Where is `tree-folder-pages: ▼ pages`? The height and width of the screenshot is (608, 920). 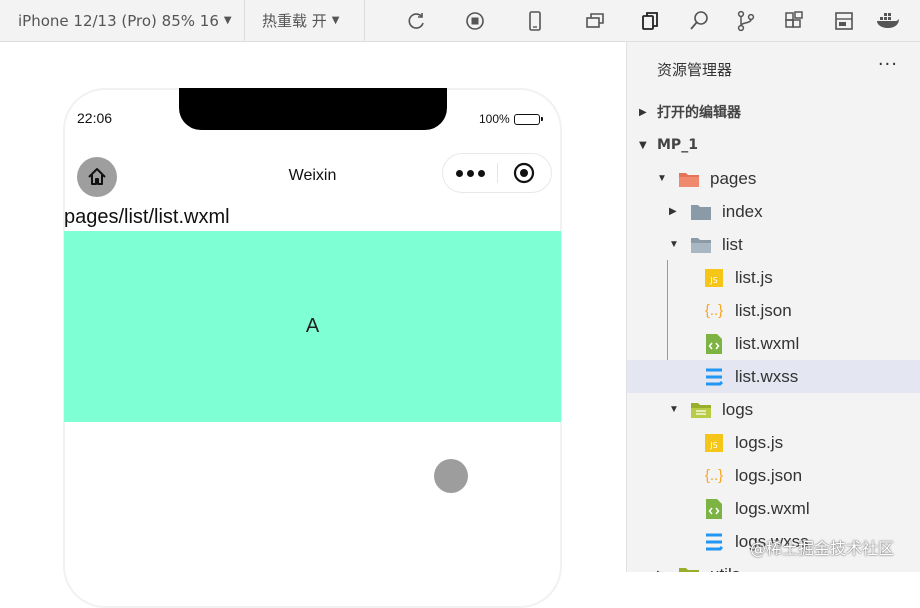 tree-folder-pages: ▼ pages is located at coordinates (773, 178).